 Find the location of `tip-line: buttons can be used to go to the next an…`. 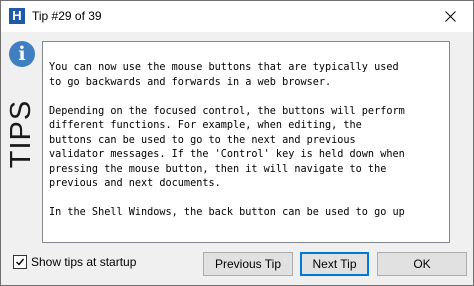

tip-line: buttons can be used to go to the next an… is located at coordinates (202, 140).